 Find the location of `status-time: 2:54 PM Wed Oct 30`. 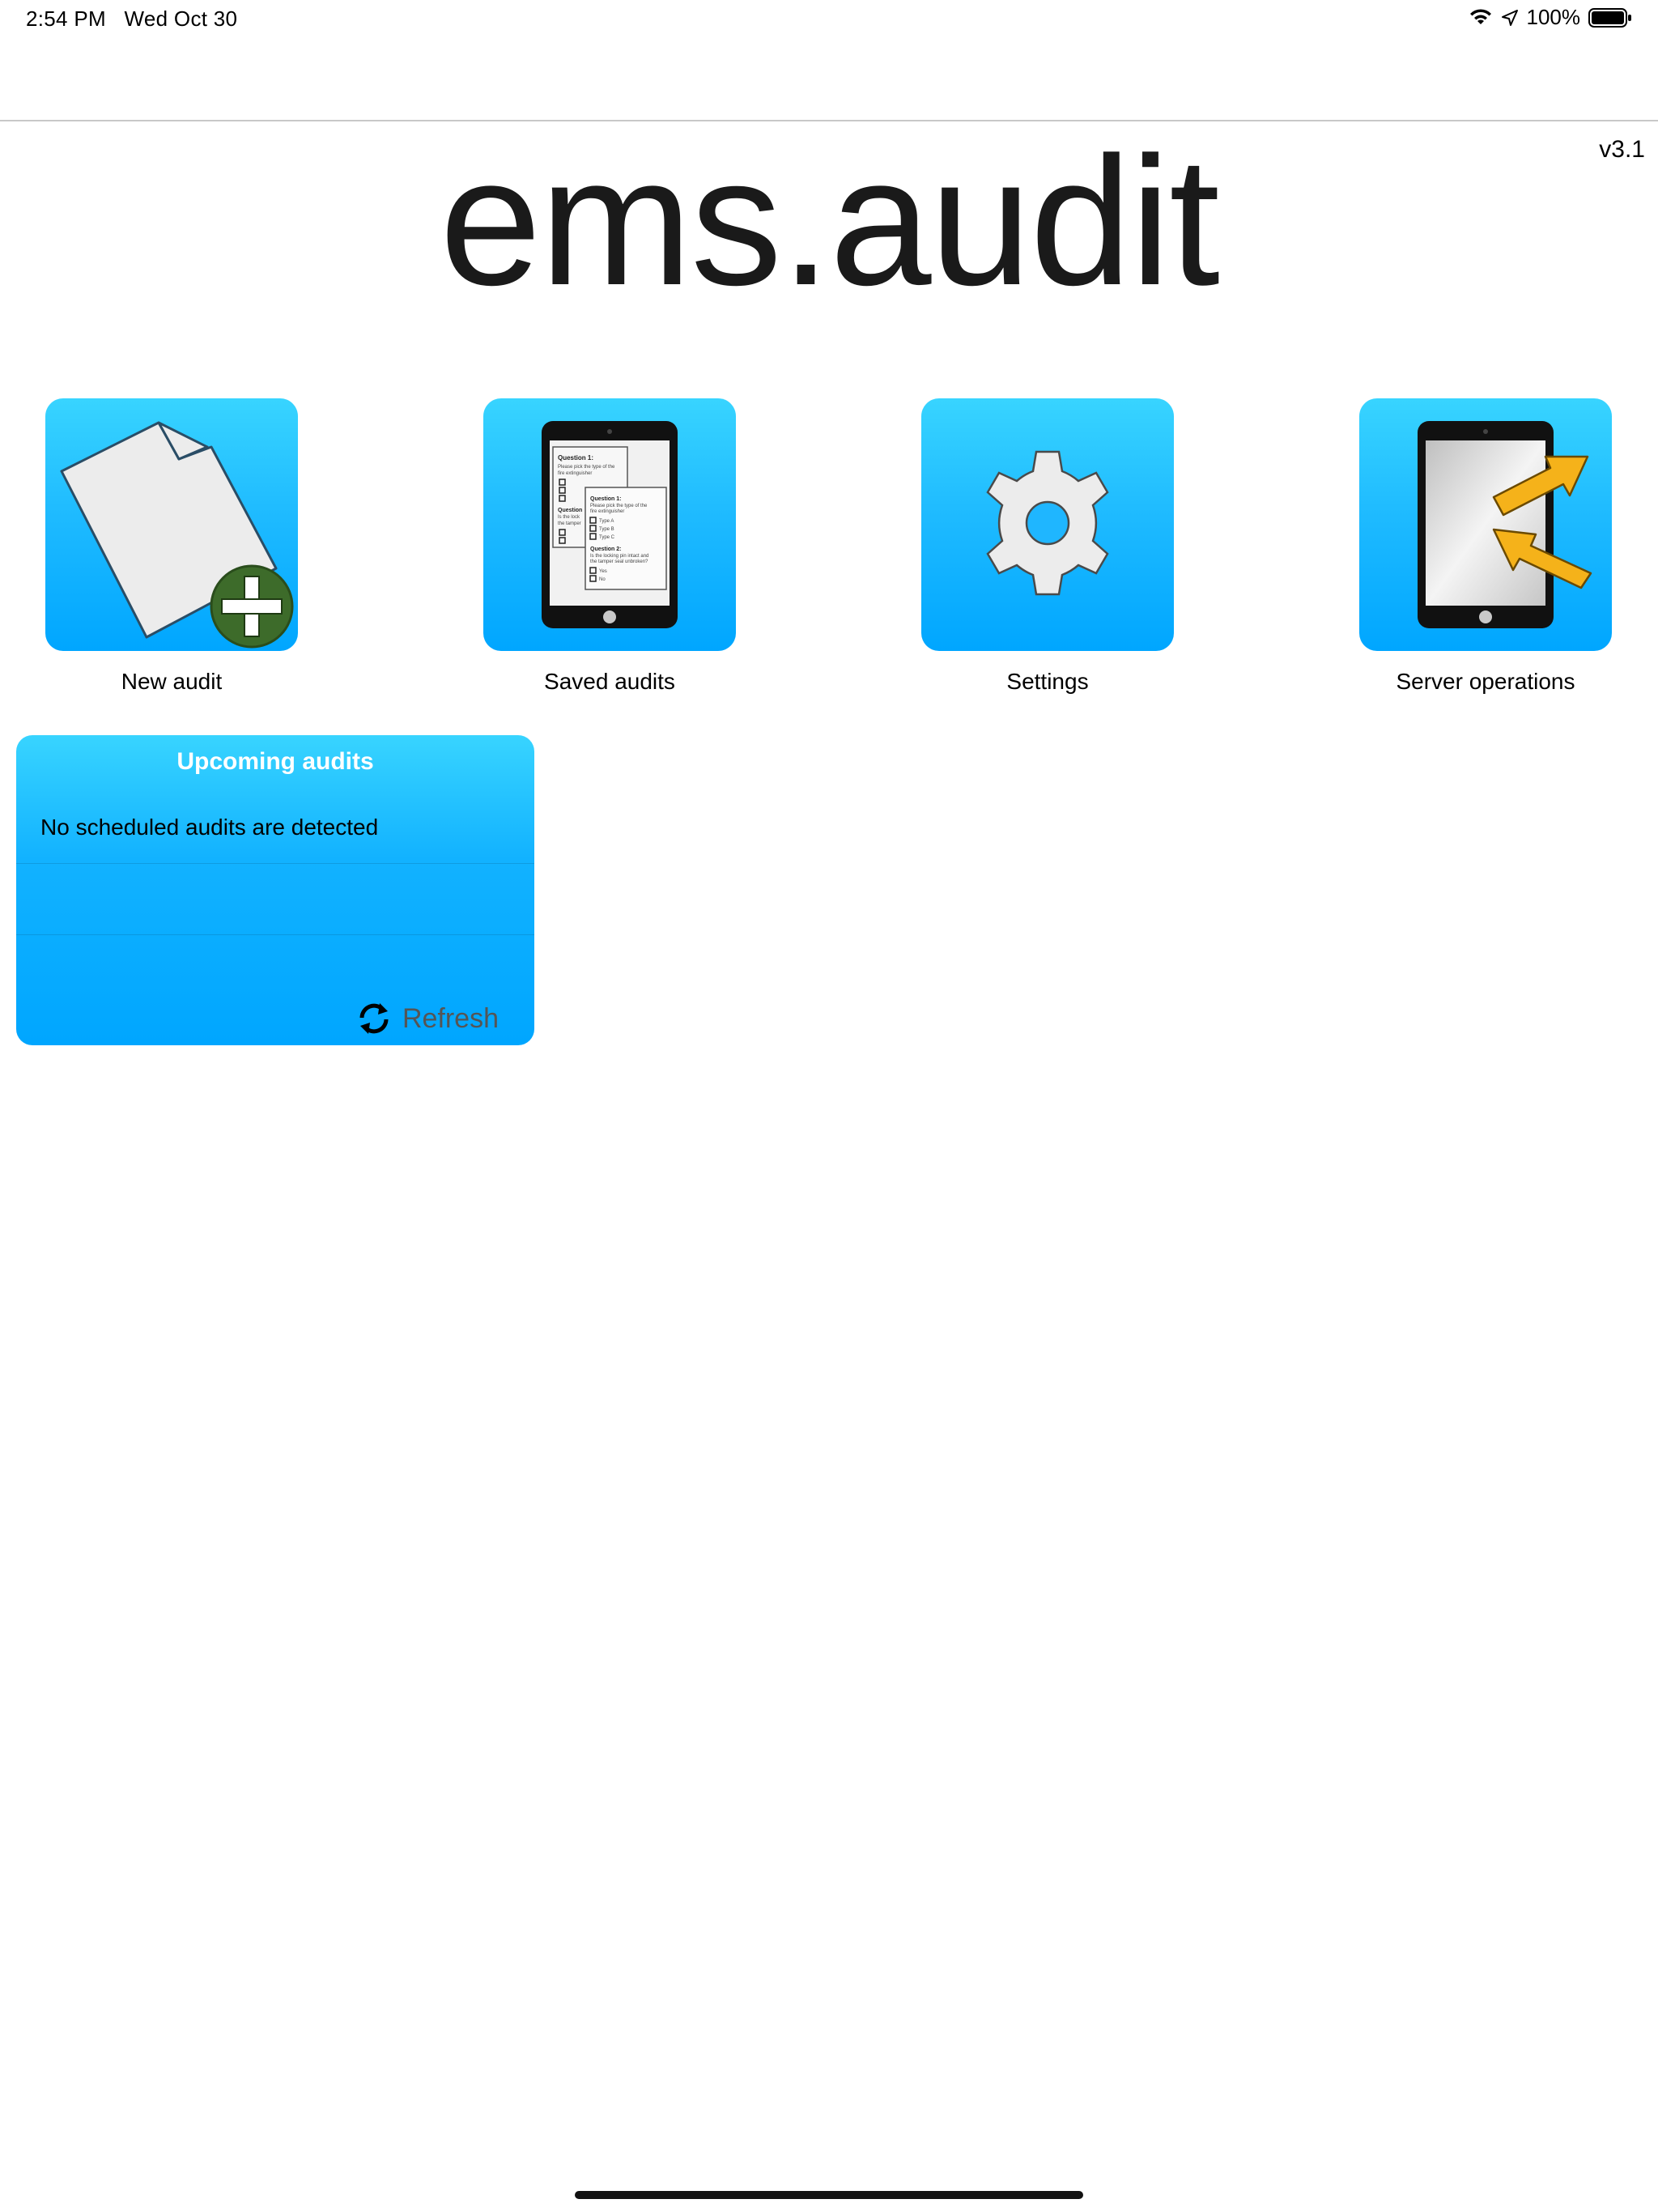

status-time: 2:54 PM Wed Oct 30 is located at coordinates (131, 19).